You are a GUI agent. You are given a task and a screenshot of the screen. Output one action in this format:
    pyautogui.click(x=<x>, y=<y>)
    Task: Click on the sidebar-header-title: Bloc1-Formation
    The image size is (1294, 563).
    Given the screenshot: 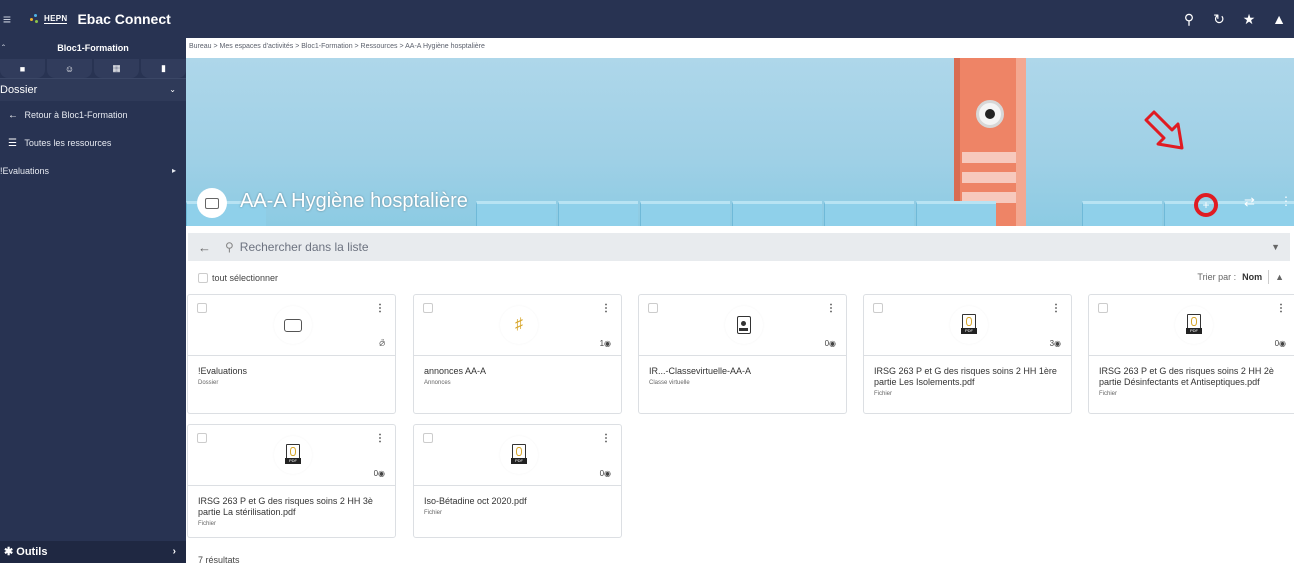 What is the action you would take?
    pyautogui.click(x=93, y=48)
    